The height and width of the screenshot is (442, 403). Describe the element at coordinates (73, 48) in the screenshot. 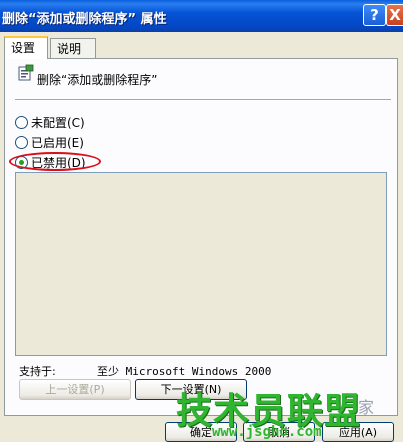

I see `tab-explain: 说明` at that location.